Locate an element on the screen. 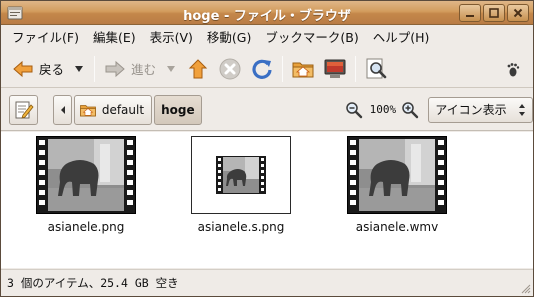  file-name: asianele.wmv is located at coordinates (397, 227).